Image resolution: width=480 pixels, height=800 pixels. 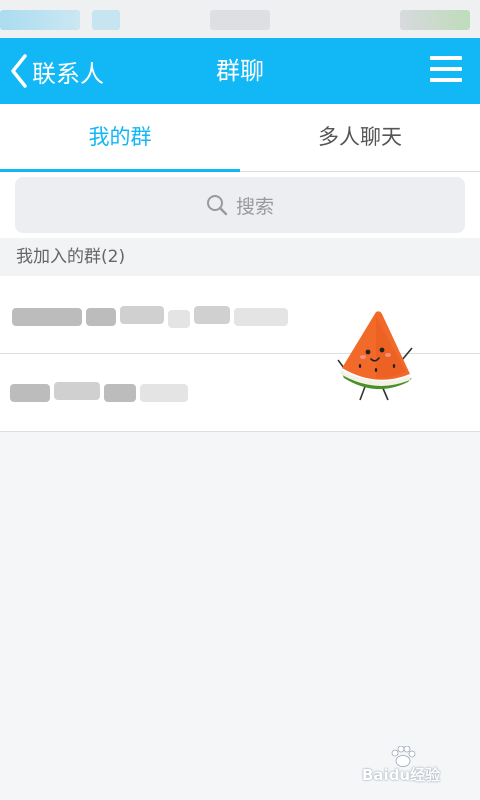 I want to click on tab-bar: 我的群 多人聊天, so click(x=240, y=138).